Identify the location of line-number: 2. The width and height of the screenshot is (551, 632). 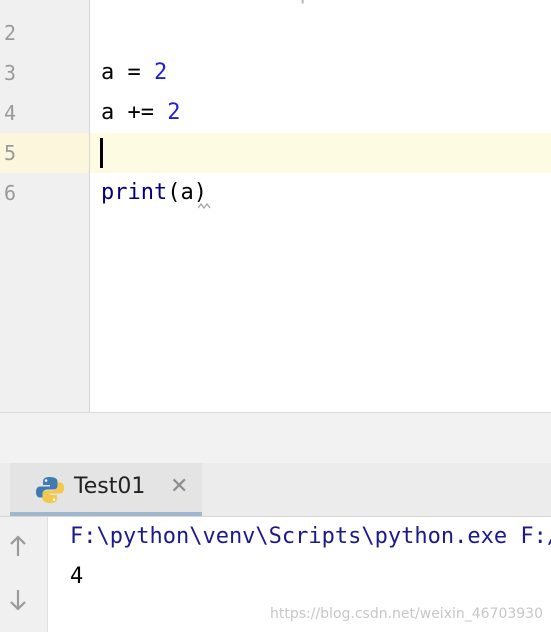
(9, 33).